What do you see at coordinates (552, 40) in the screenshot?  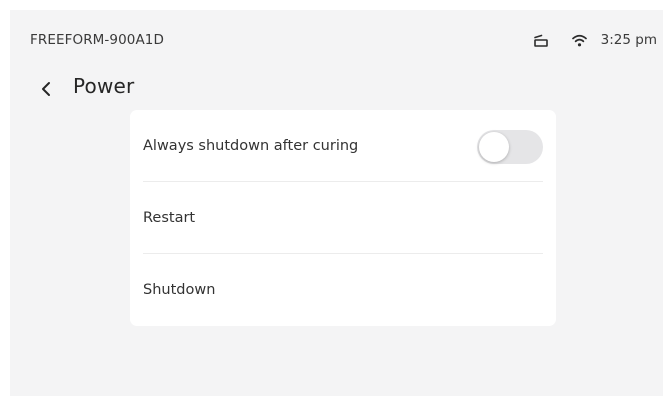 I see `tray-icon` at bounding box center [552, 40].